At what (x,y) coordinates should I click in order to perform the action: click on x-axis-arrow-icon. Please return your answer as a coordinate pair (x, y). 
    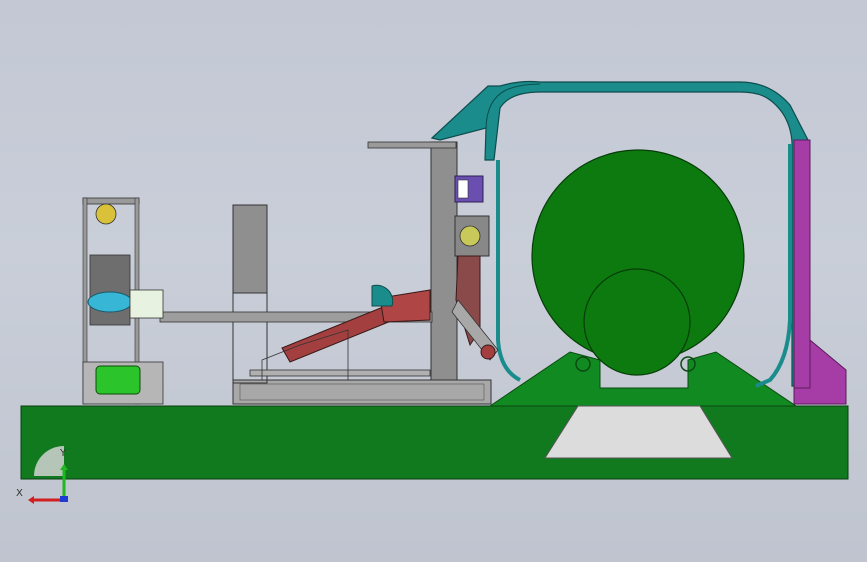
    Looking at the image, I should click on (31, 500).